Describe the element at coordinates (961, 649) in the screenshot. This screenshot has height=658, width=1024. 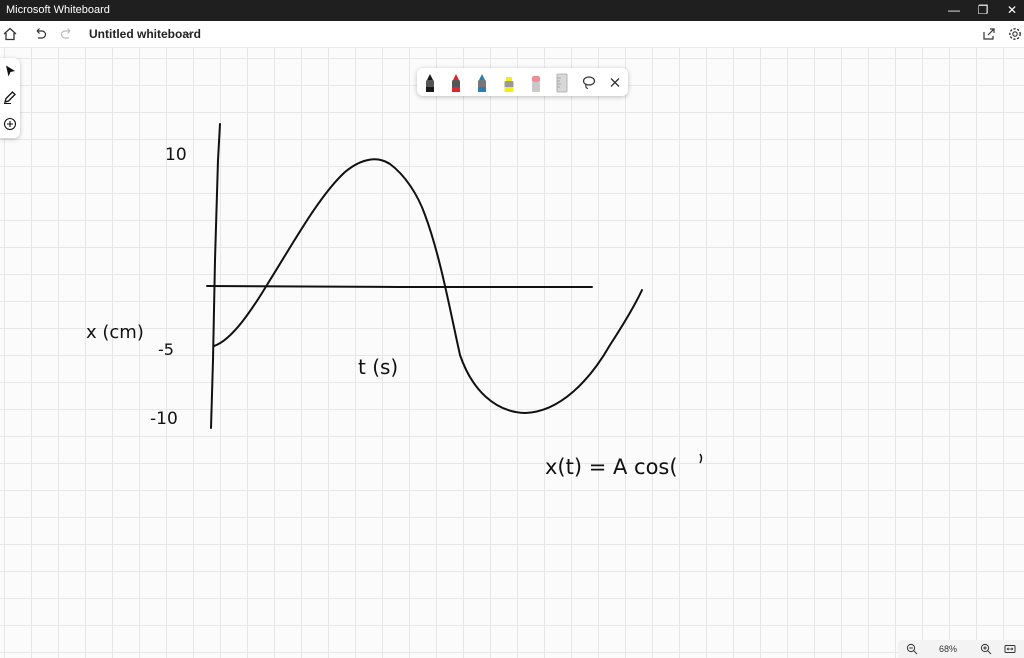
I see `zoom-bar: 68%` at that location.